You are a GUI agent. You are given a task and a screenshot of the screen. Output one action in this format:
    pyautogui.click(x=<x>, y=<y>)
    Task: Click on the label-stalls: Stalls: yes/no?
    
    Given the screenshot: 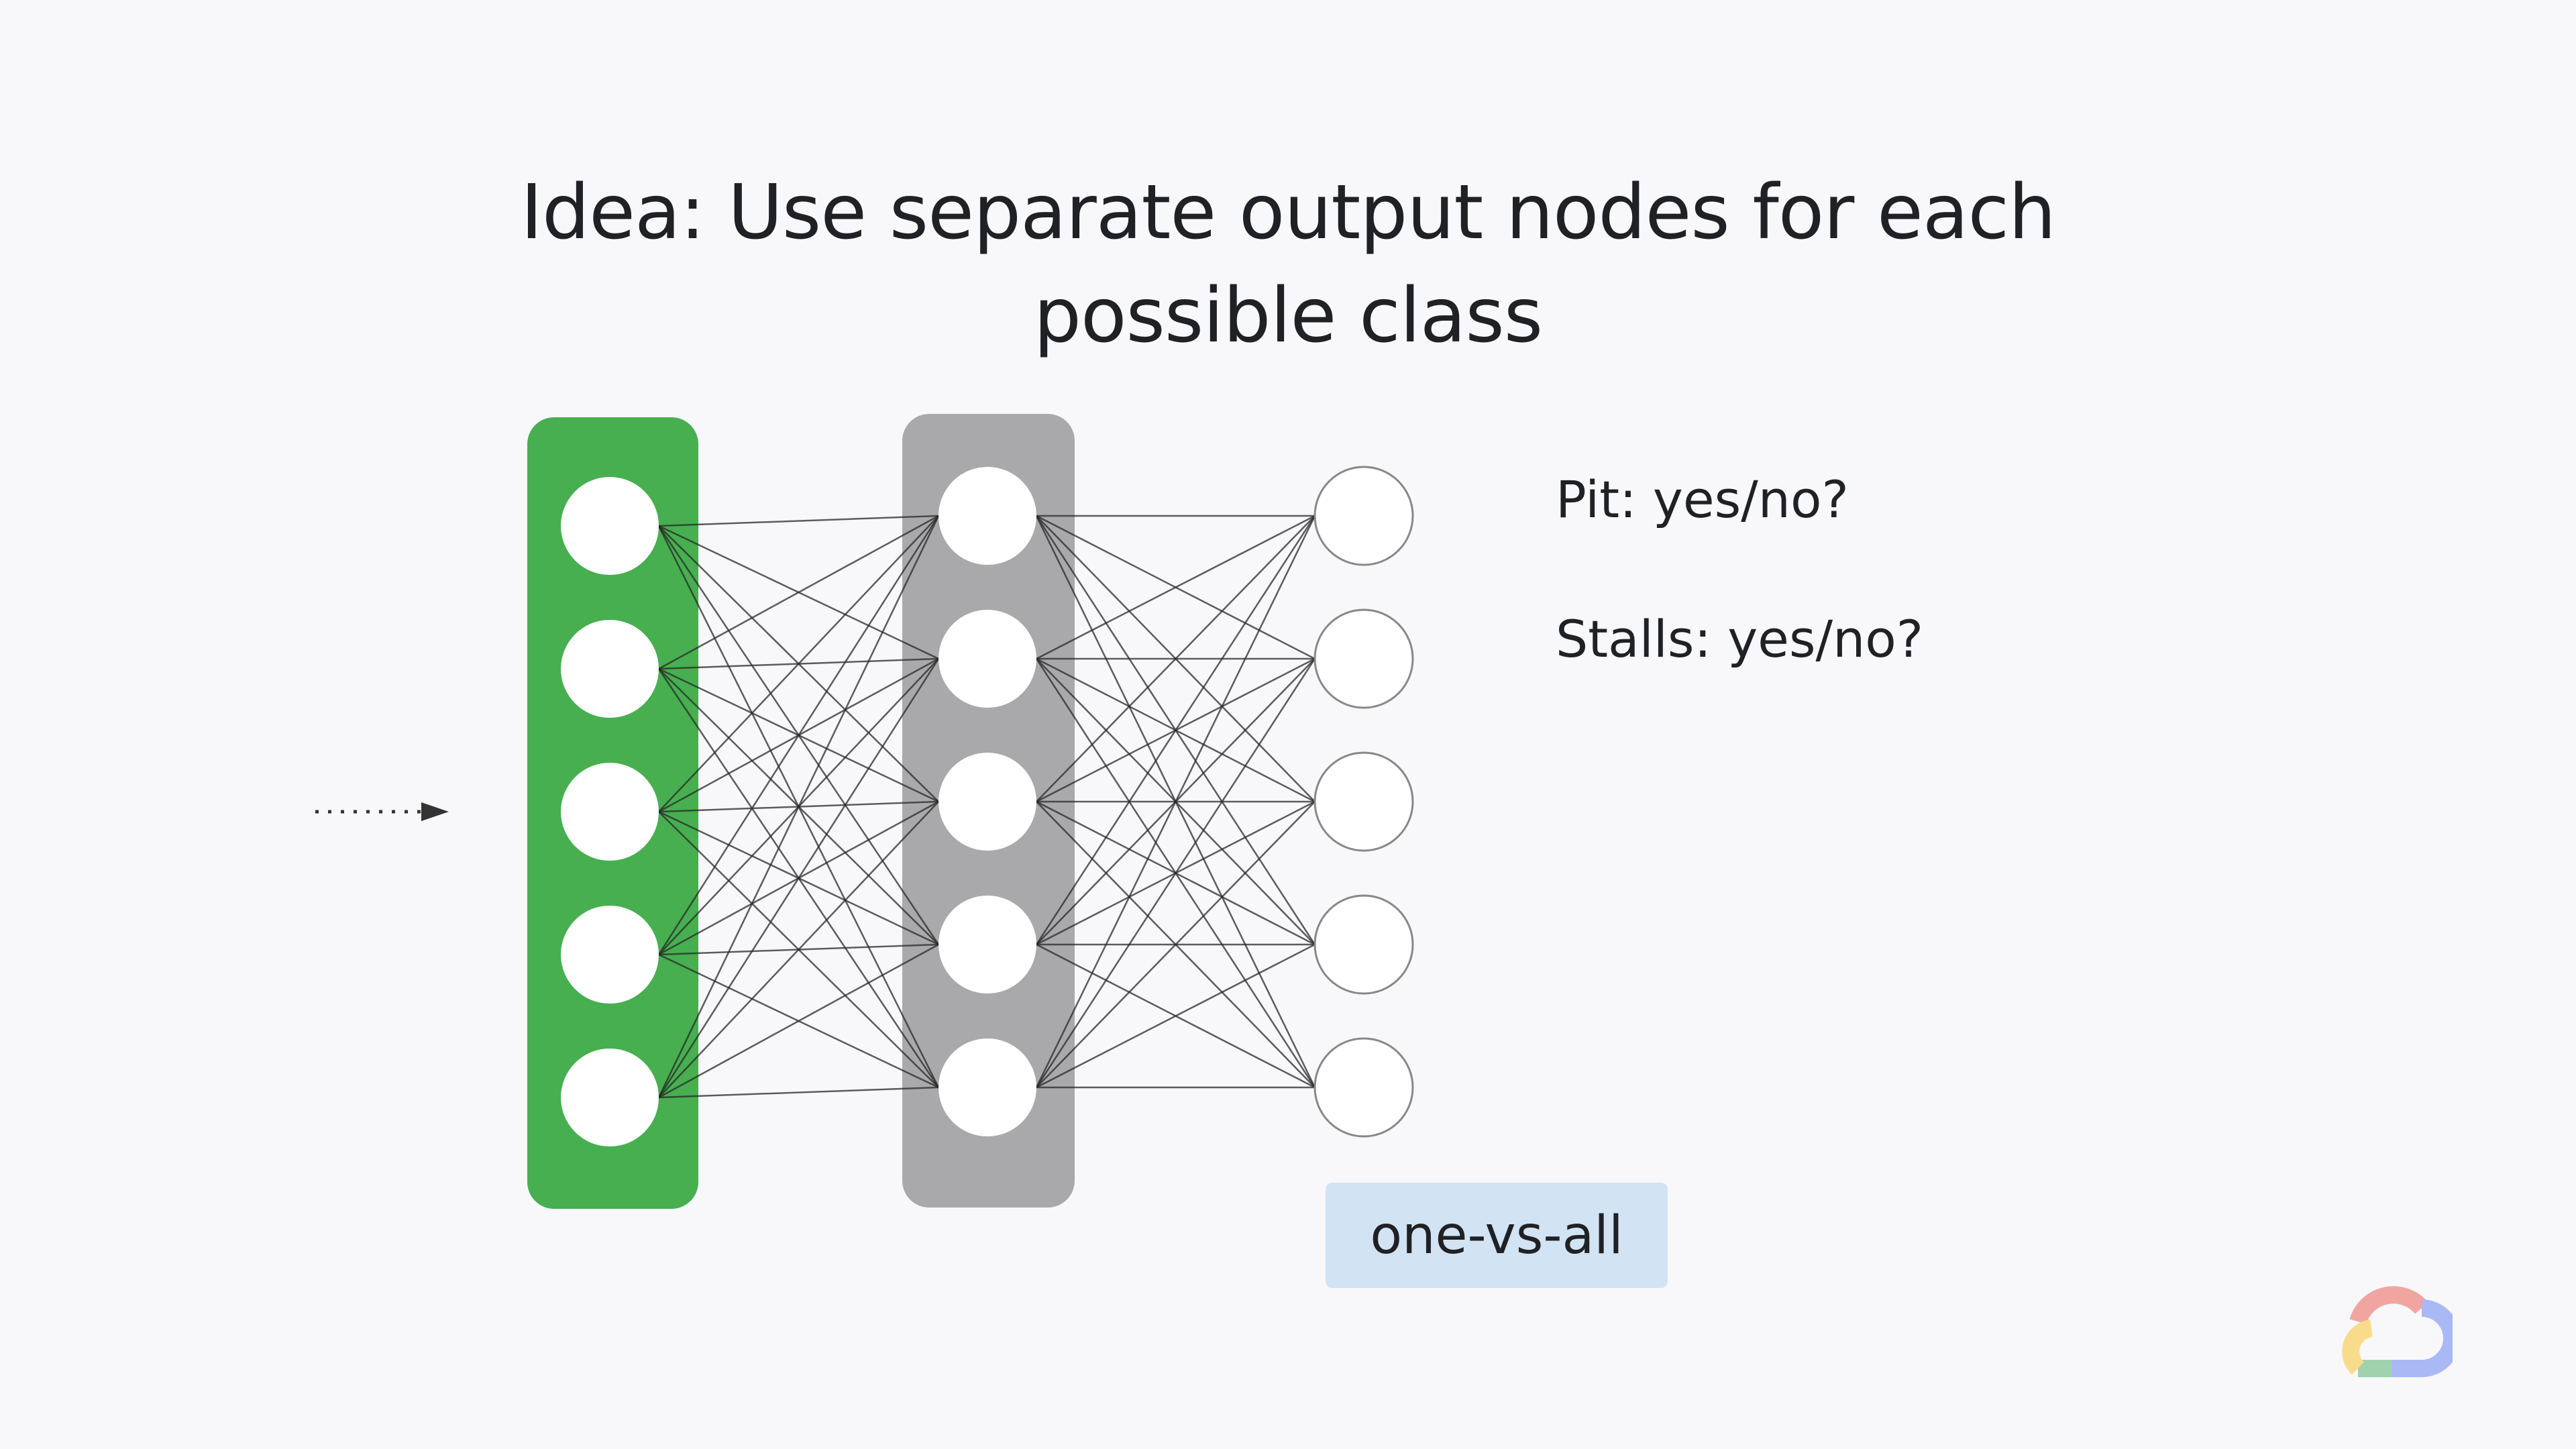 What is the action you would take?
    pyautogui.click(x=1740, y=639)
    